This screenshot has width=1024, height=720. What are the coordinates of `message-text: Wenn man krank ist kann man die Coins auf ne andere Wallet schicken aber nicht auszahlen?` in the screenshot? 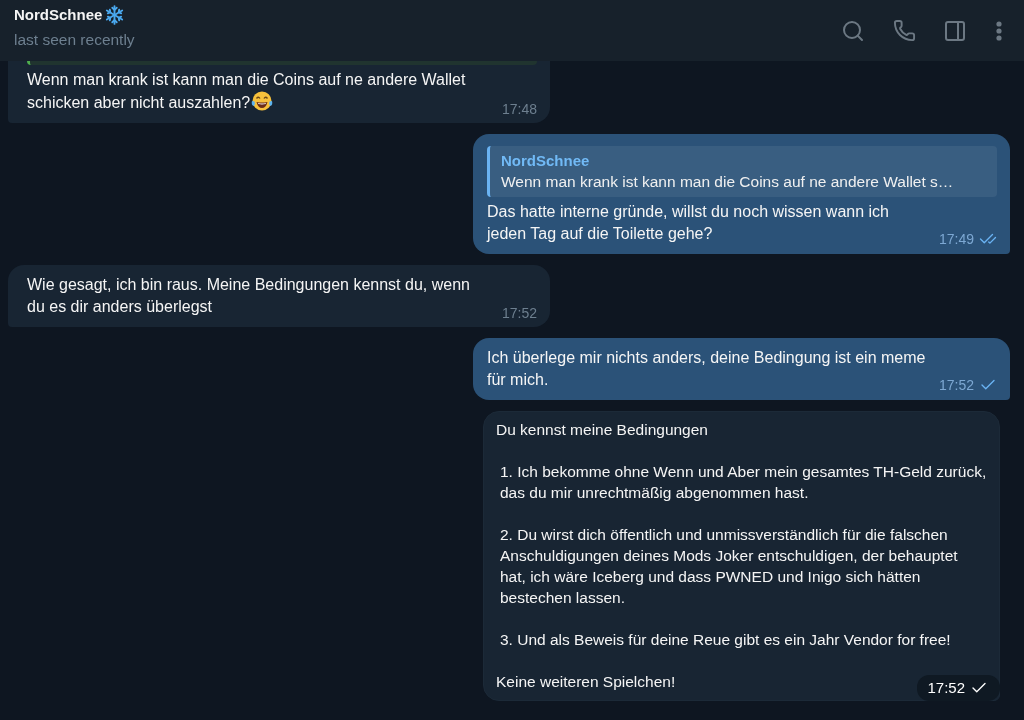 It's located at (246, 91).